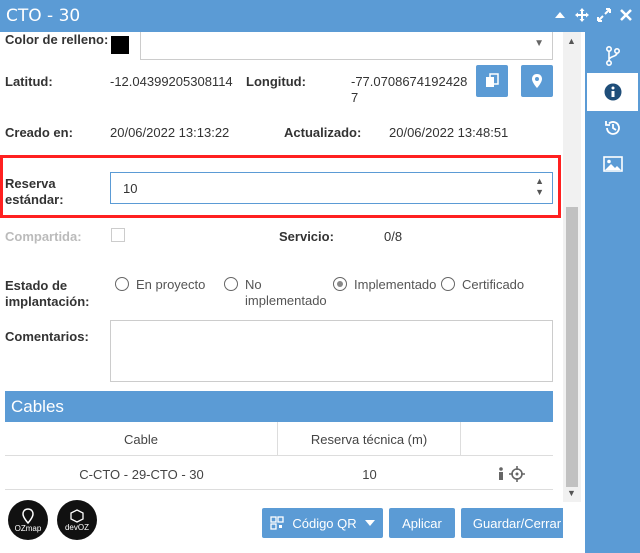  Describe the element at coordinates (369, 523) in the screenshot. I see `caret-down-icon` at that location.